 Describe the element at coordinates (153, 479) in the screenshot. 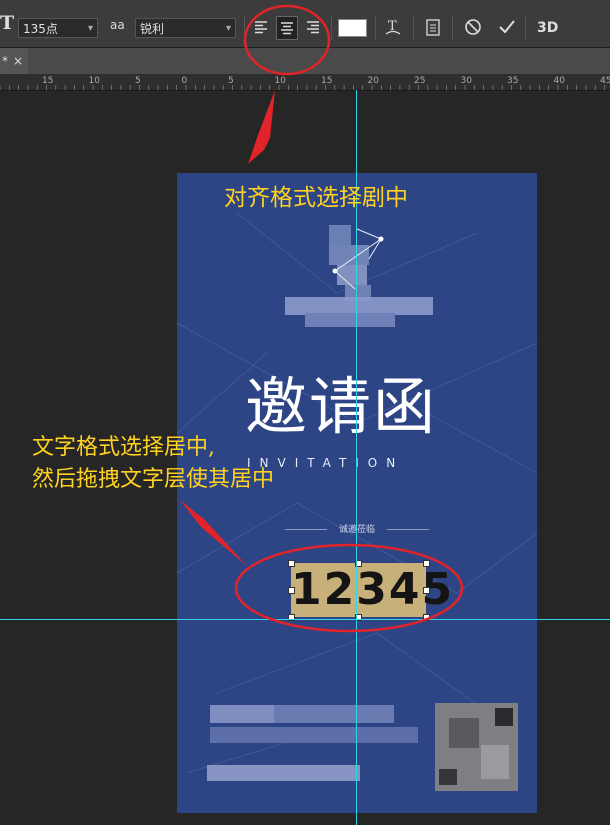

I see `annotation-bottom-line2: 然后拖拽文字层使其居中` at that location.